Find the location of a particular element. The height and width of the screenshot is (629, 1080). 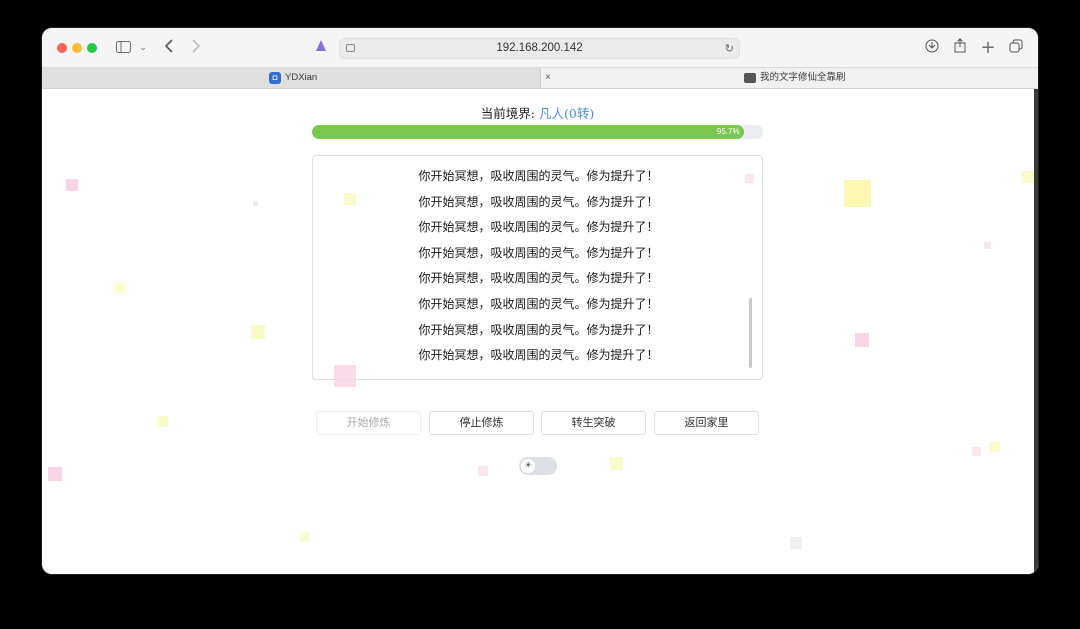

cultivation-progress-bar: 95.7% is located at coordinates (537, 132).